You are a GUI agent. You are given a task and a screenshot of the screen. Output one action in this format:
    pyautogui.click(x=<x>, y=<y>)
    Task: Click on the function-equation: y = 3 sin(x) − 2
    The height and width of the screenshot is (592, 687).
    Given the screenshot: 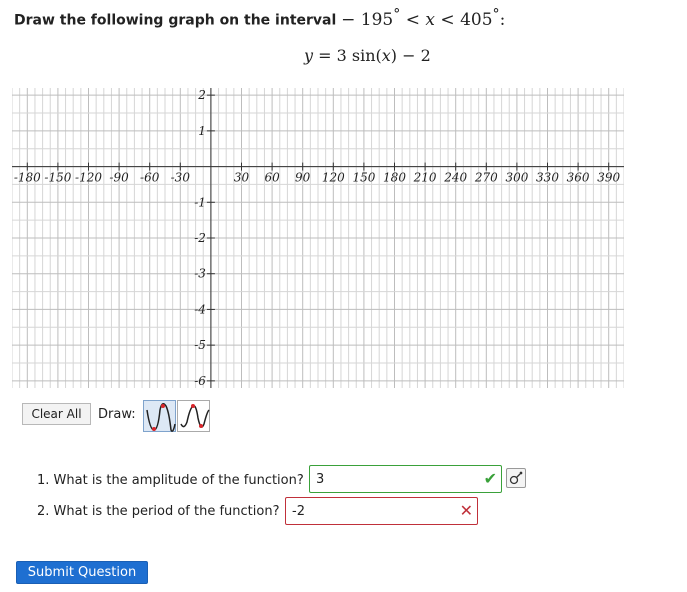 What is the action you would take?
    pyautogui.click(x=367, y=55)
    